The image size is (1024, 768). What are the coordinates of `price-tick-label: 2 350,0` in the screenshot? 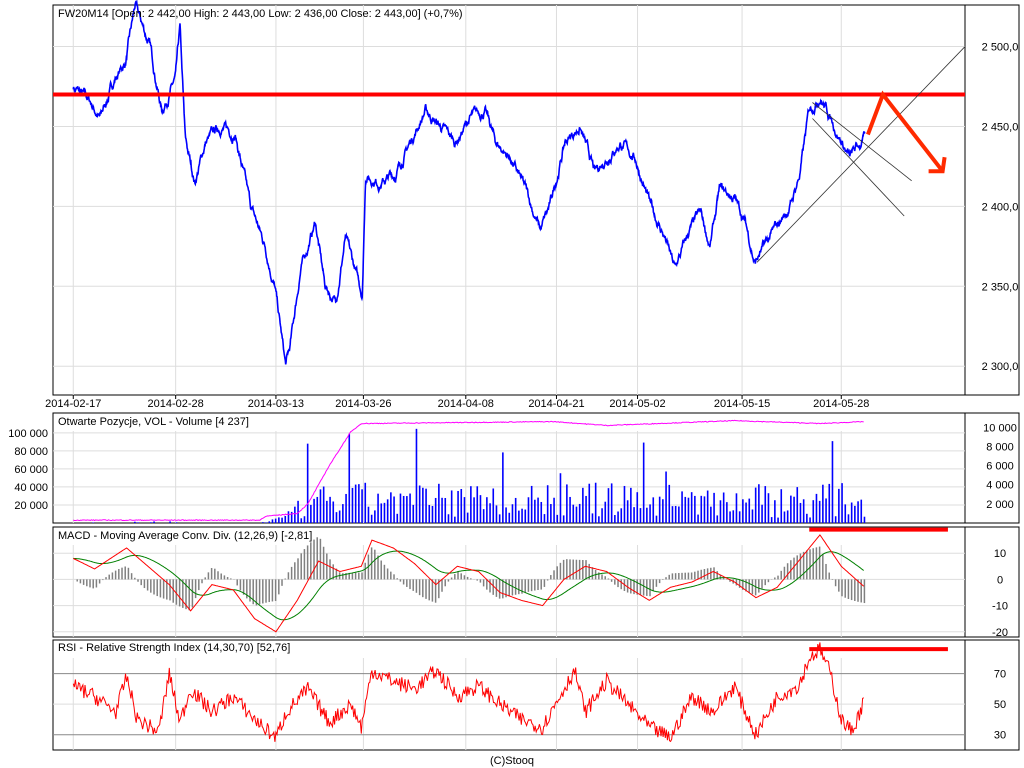 It's located at (1000, 287).